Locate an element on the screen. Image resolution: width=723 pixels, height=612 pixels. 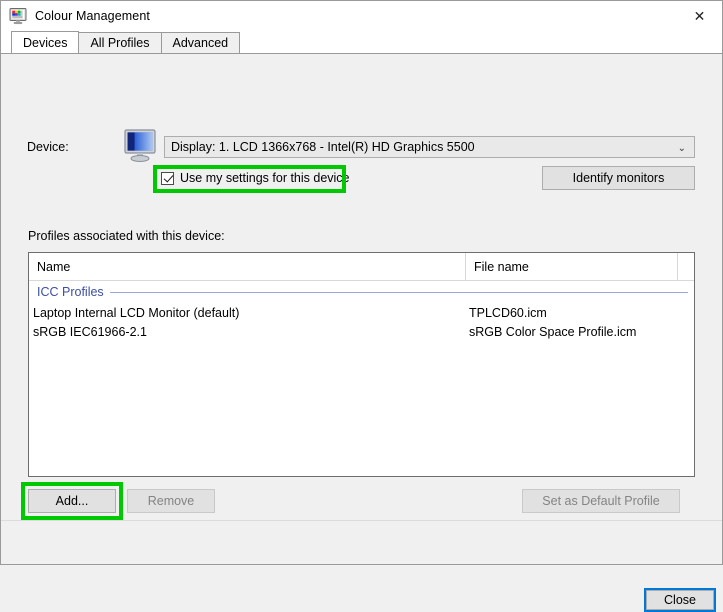
profile-name: Laptop Internal LCD Monitor (default) is located at coordinates (136, 312).